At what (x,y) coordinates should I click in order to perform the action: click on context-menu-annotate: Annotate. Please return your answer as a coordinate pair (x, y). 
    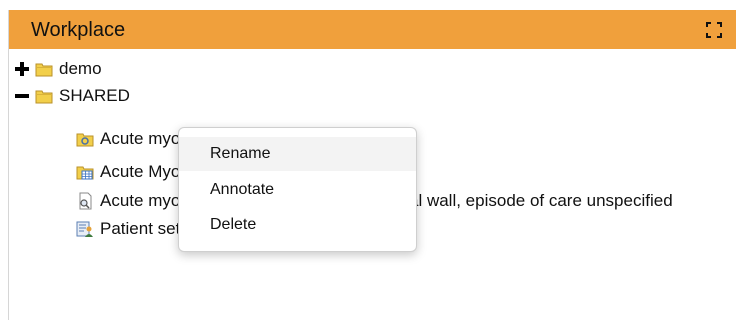
    Looking at the image, I should click on (297, 190).